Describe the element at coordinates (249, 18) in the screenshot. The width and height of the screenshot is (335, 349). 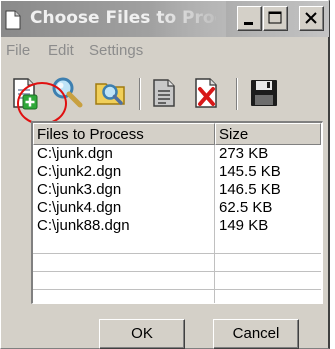
I see `minimize-button` at that location.